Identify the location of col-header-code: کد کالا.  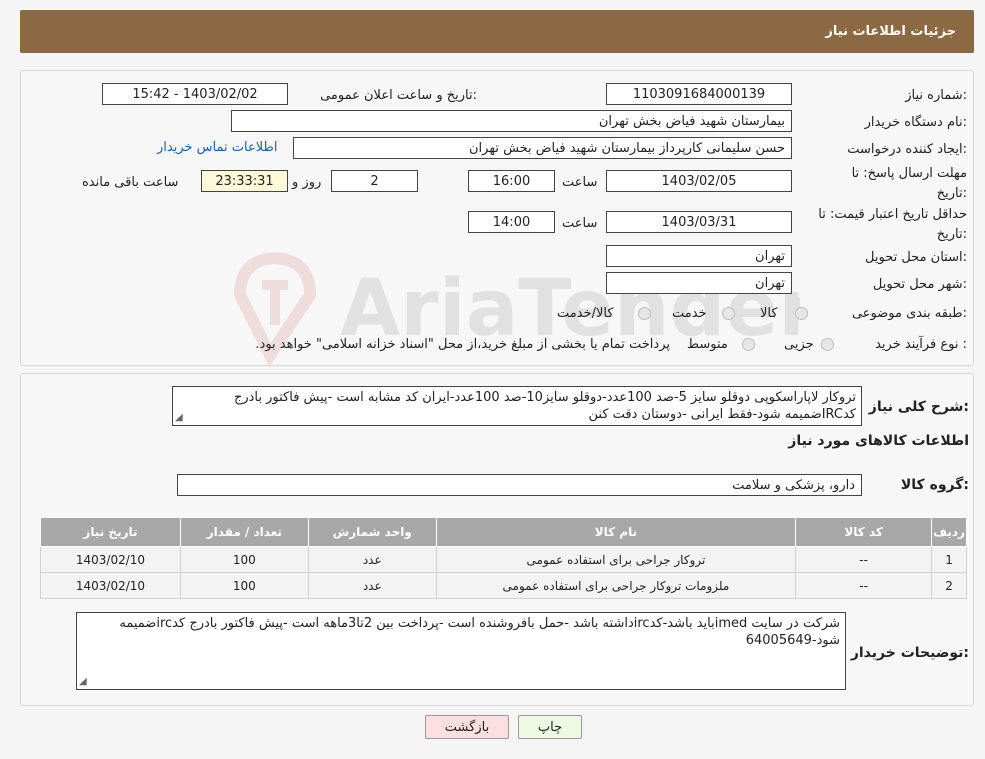
(864, 532).